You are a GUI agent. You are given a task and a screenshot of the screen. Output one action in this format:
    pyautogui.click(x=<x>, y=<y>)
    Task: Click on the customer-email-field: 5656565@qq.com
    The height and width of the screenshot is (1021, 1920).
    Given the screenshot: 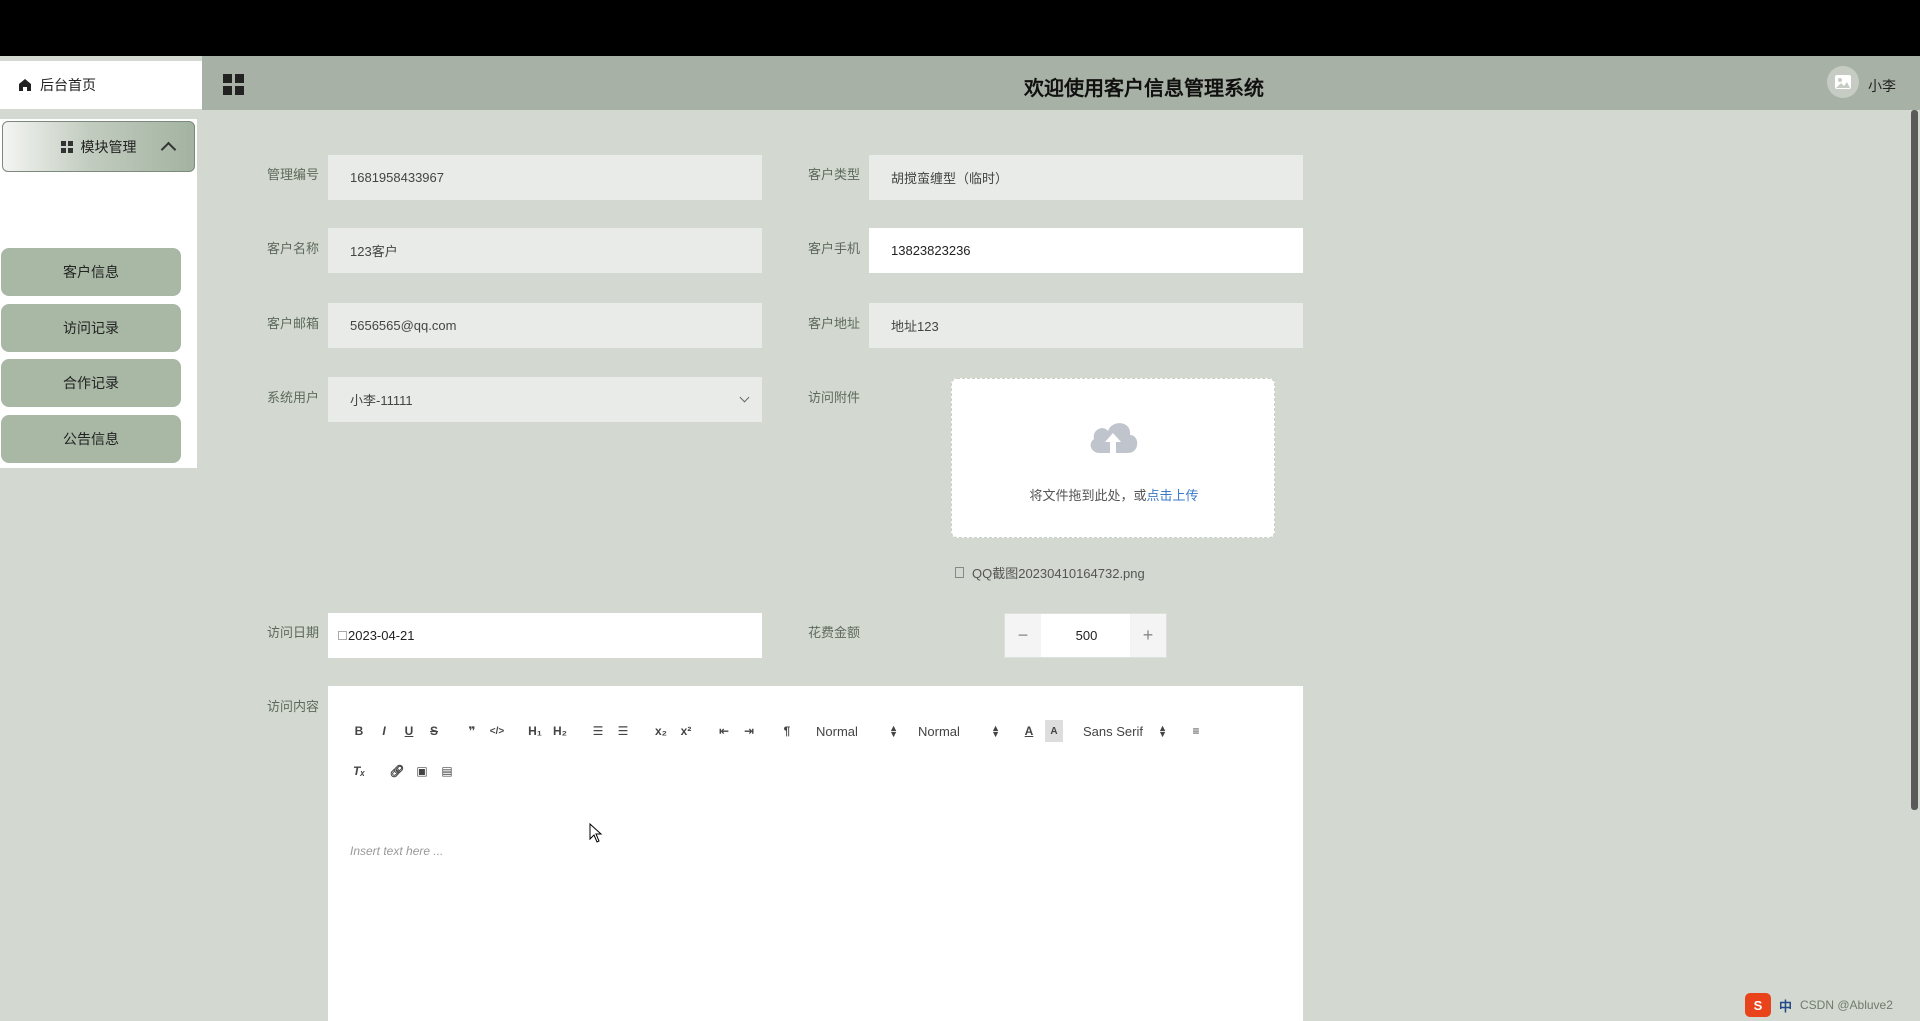 What is the action you would take?
    pyautogui.click(x=545, y=325)
    